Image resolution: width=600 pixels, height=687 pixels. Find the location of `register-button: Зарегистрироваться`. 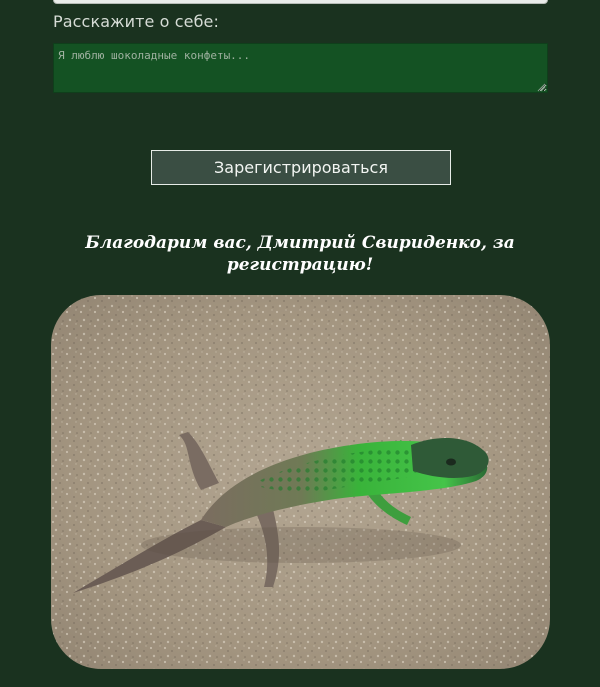

register-button: Зарегистрироваться is located at coordinates (301, 167).